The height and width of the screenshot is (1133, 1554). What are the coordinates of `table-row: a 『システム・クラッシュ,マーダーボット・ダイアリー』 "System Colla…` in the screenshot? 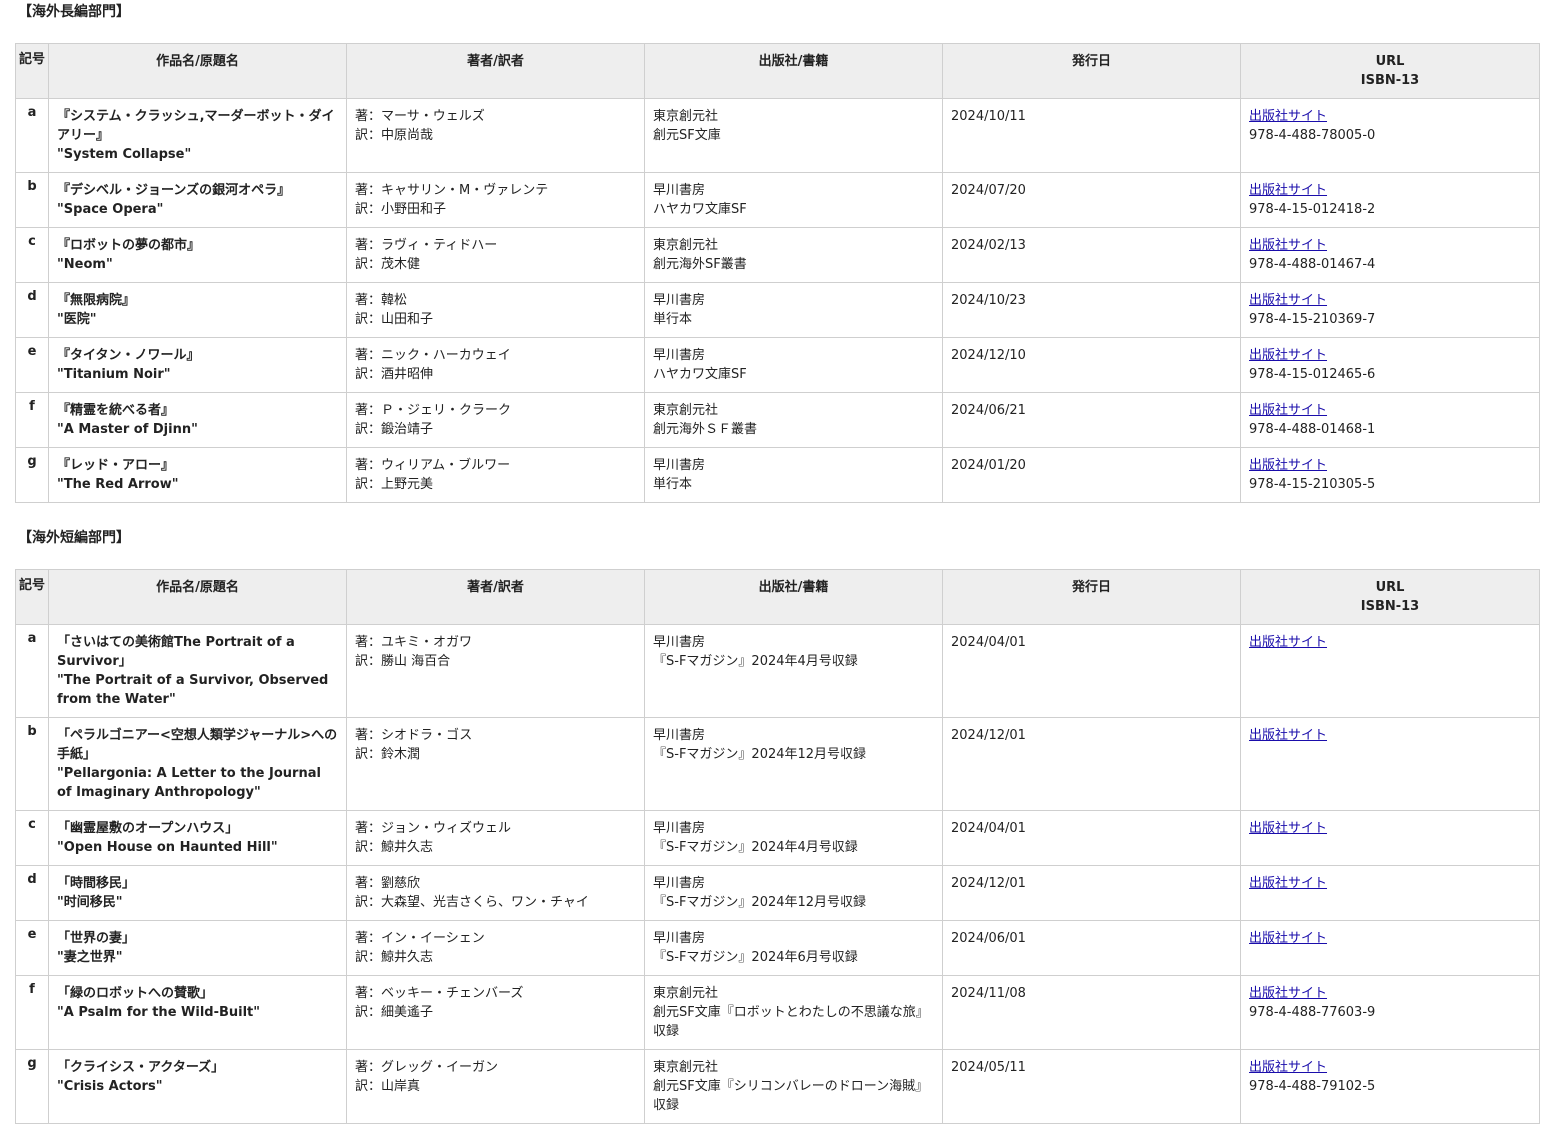 It's located at (777, 135).